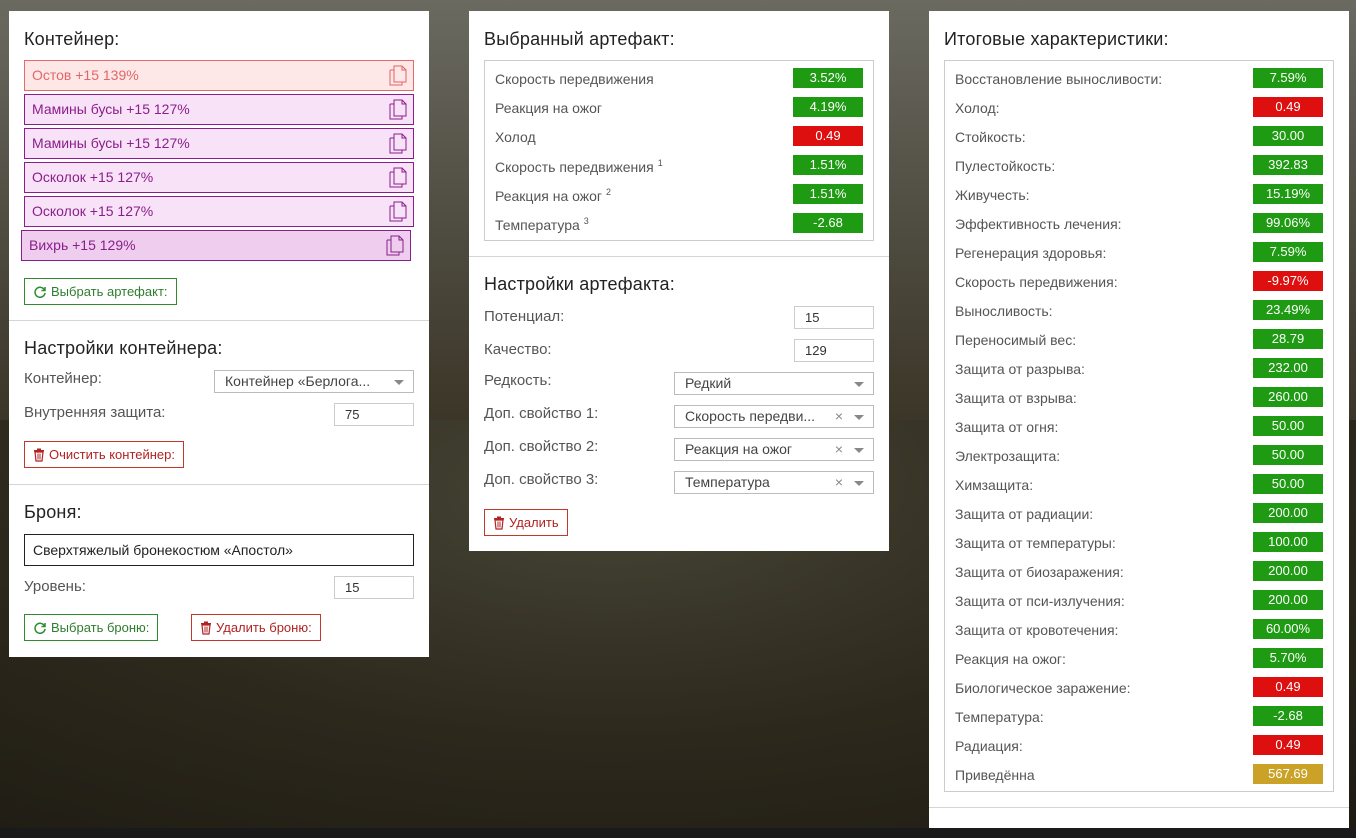 The width and height of the screenshot is (1356, 838). What do you see at coordinates (828, 78) in the screenshot?
I see `stat-value-badge: 3.52%` at bounding box center [828, 78].